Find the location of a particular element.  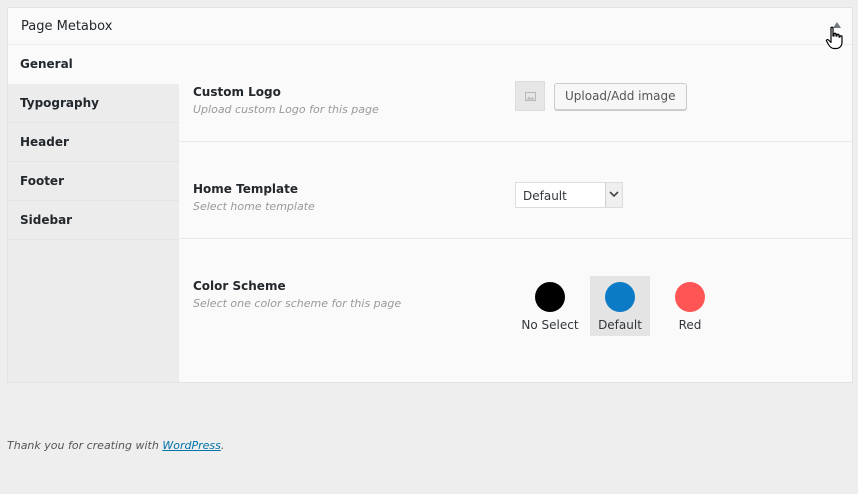

upload-image-button: Upload/Add image is located at coordinates (620, 96).